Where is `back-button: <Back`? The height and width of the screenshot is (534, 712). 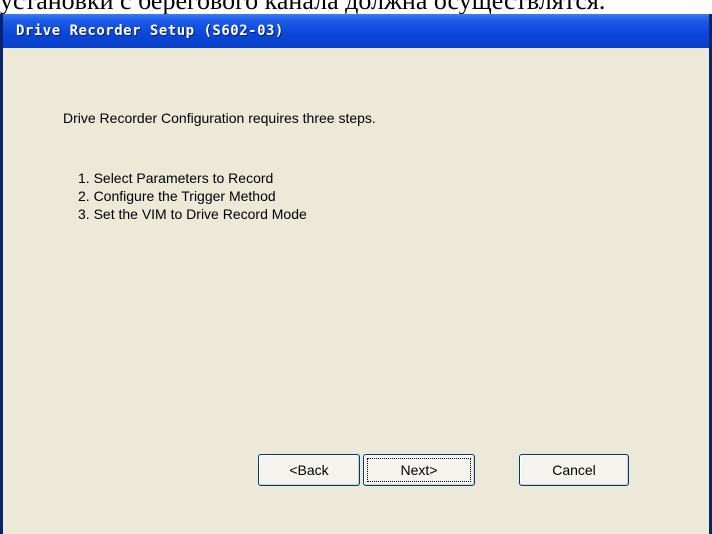
back-button: <Back is located at coordinates (309, 470).